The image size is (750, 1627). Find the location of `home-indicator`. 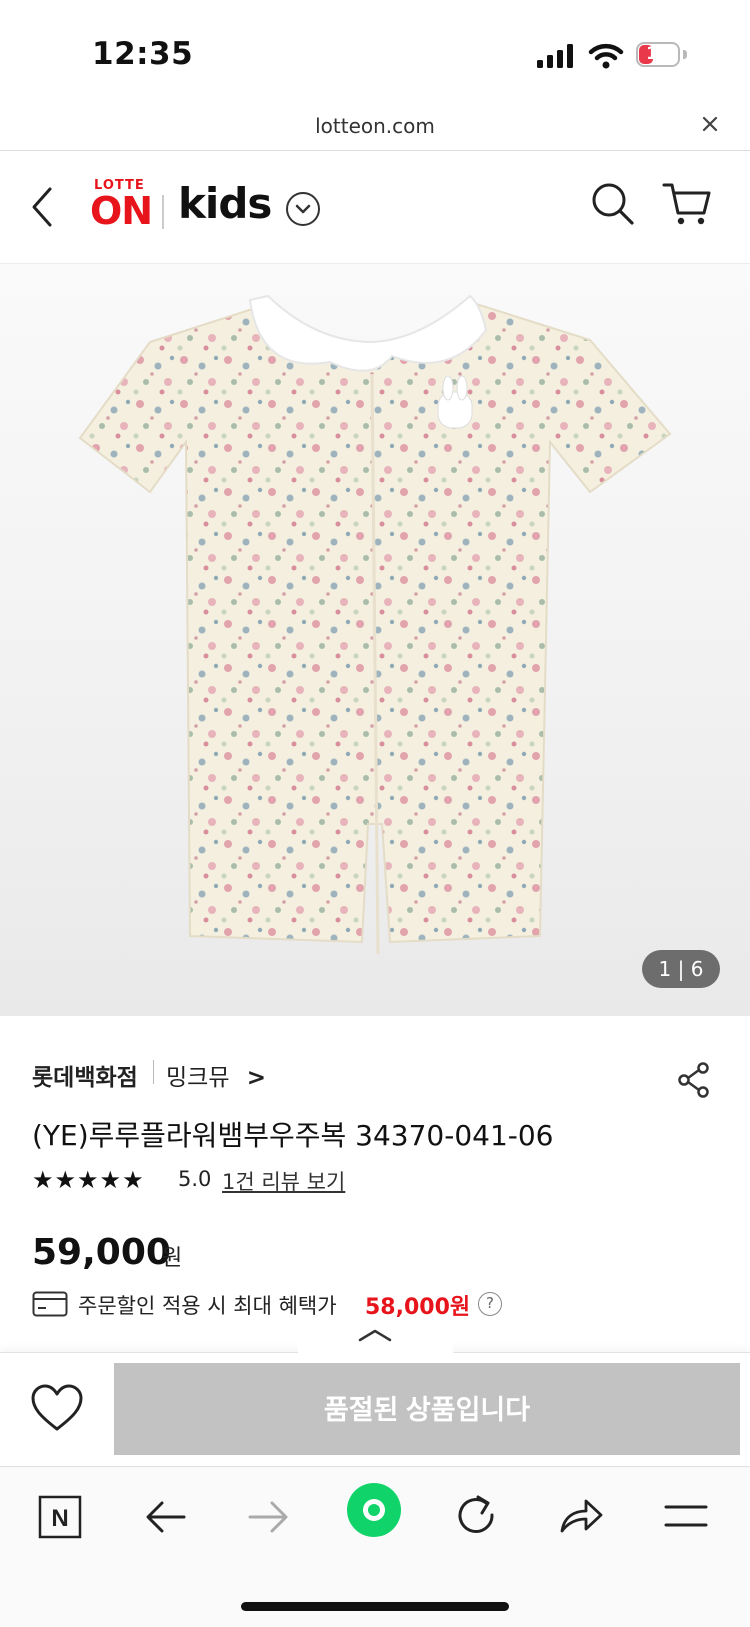

home-indicator is located at coordinates (375, 1606).